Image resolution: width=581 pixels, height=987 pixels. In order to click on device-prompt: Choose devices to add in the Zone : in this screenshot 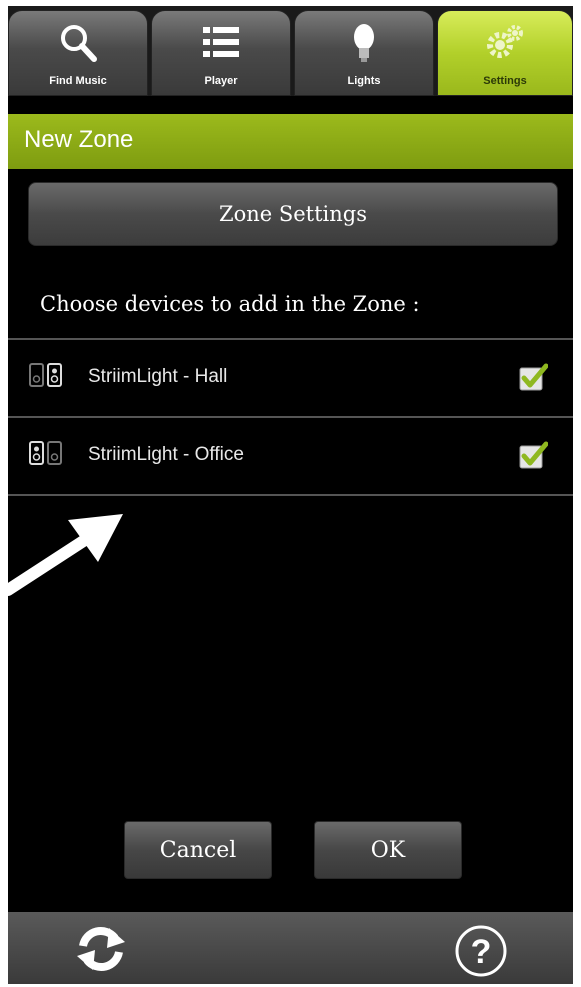, I will do `click(230, 304)`.